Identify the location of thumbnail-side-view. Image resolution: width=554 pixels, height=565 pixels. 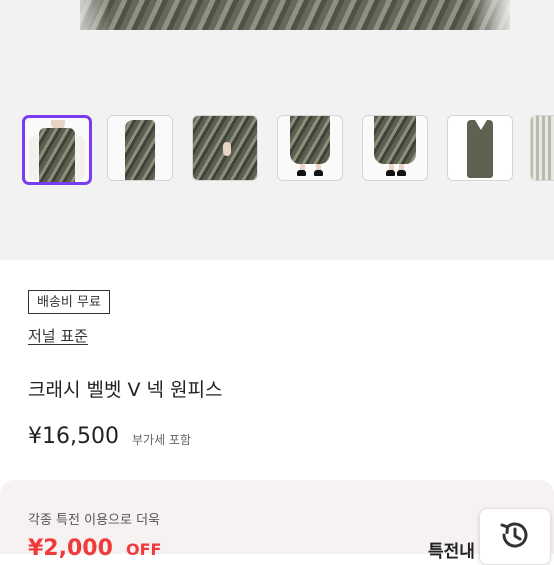
(140, 148).